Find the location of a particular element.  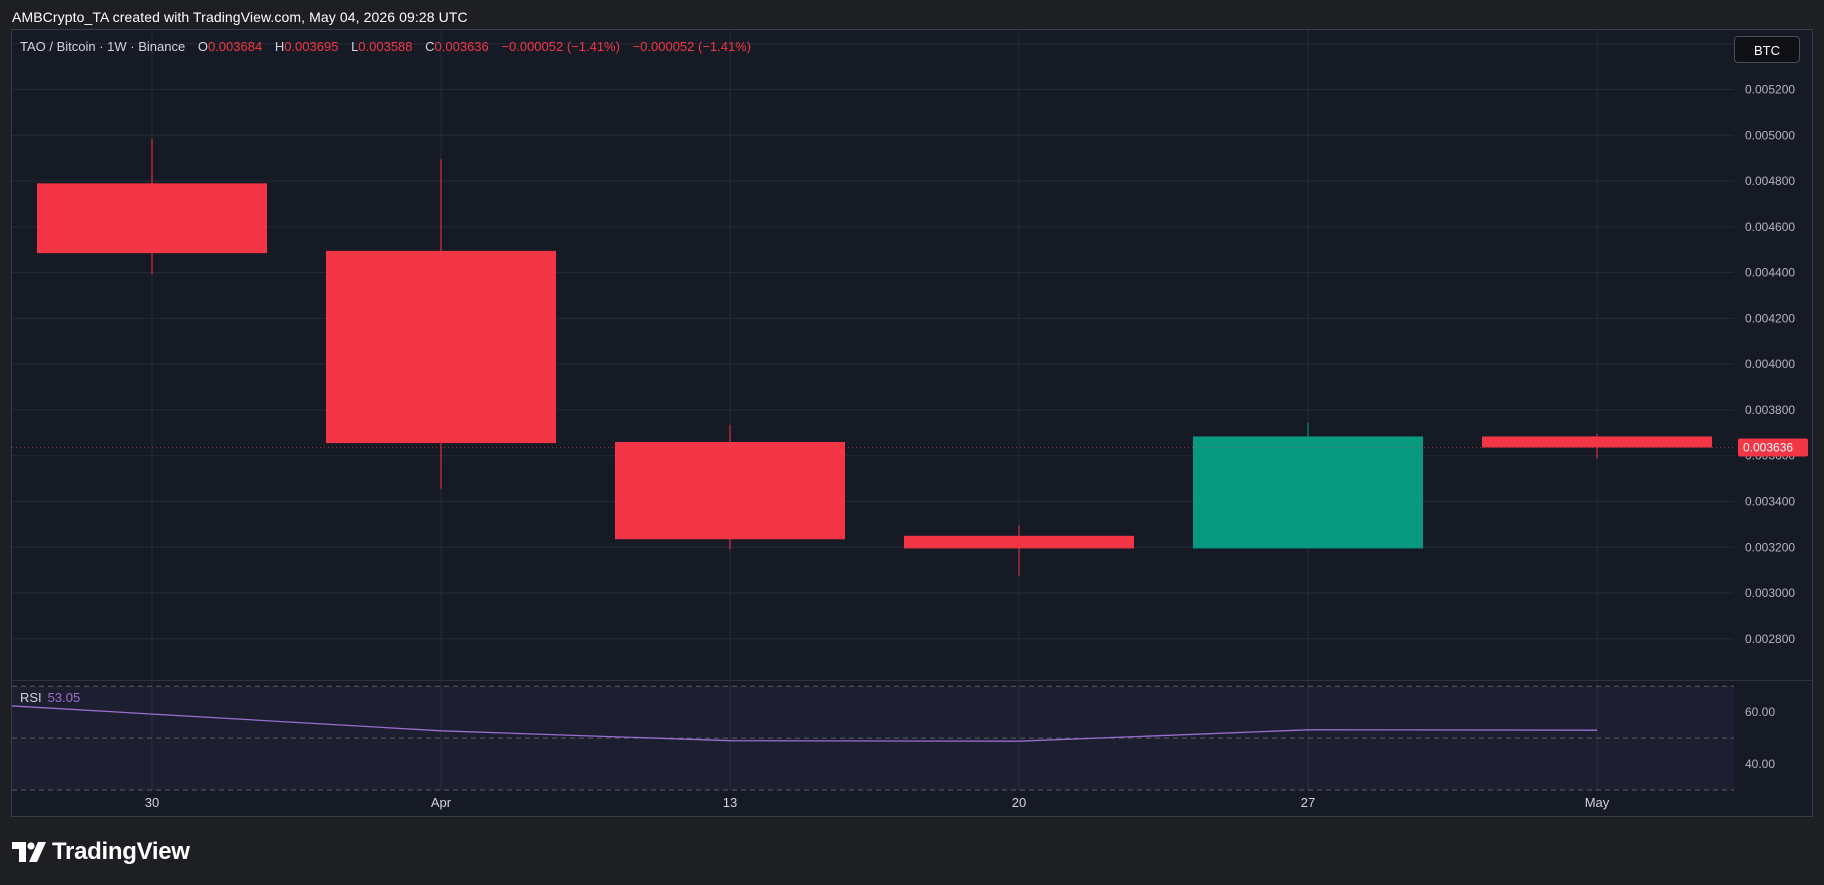

legend-close-label: C is located at coordinates (430, 46).